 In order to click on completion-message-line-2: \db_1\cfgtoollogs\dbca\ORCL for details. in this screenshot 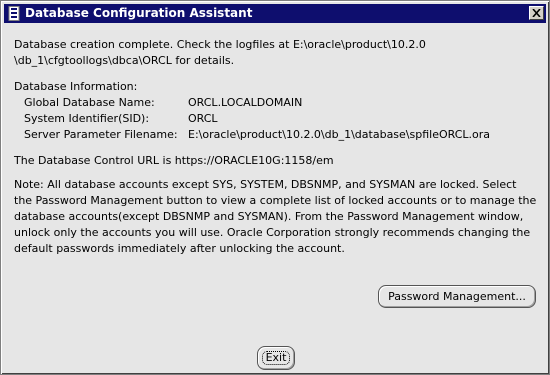, I will do `click(124, 60)`.